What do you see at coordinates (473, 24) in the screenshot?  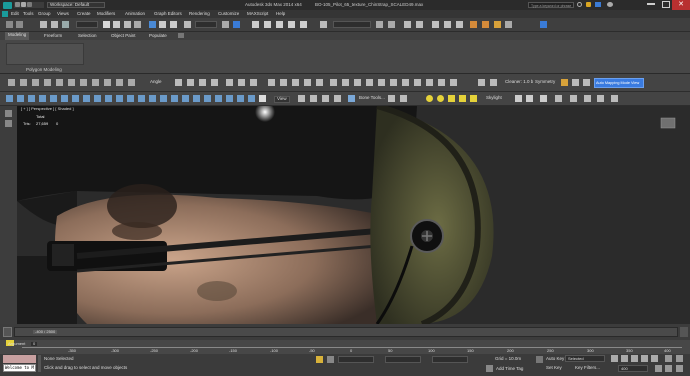 I see `render-setup-icon` at bounding box center [473, 24].